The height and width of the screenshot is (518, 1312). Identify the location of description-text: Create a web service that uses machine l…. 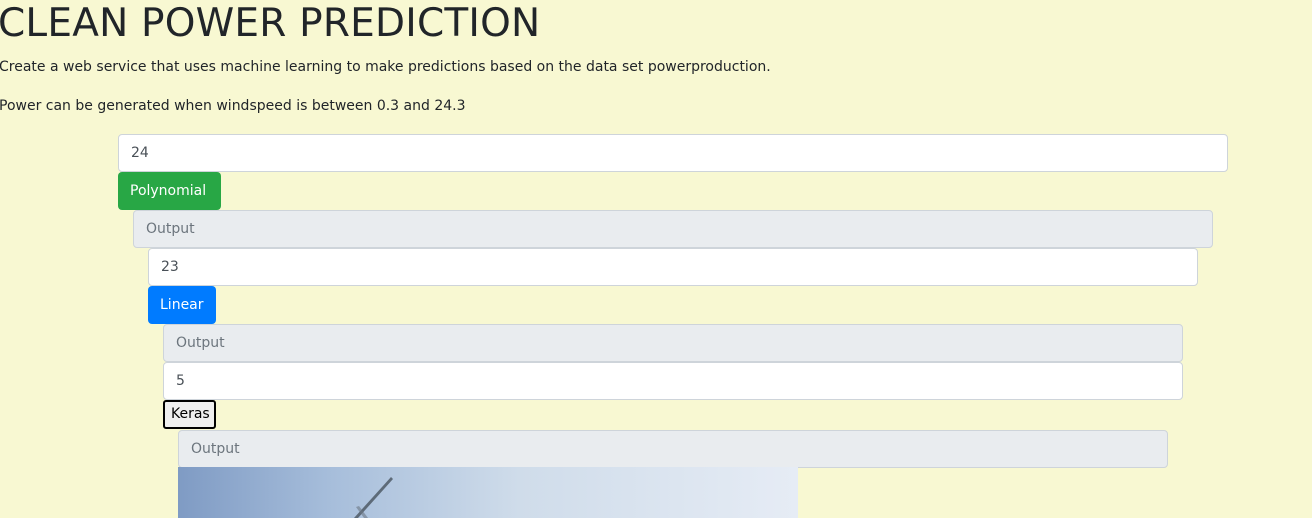
(385, 67).